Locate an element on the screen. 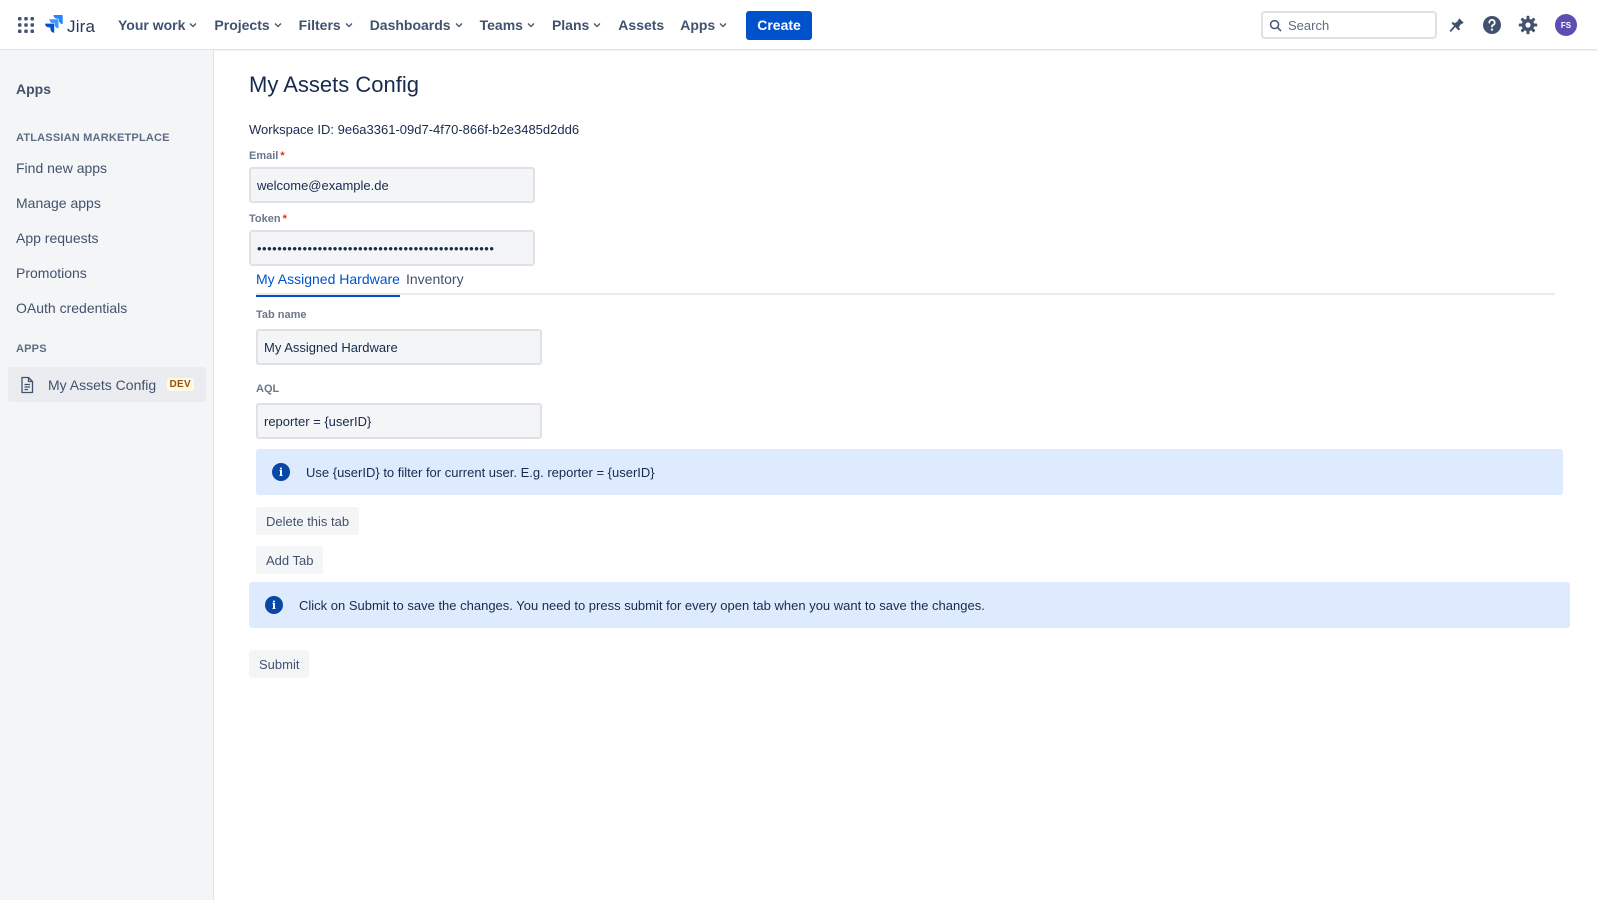 The width and height of the screenshot is (1597, 900). email-field: welcome@example.de is located at coordinates (392, 185).